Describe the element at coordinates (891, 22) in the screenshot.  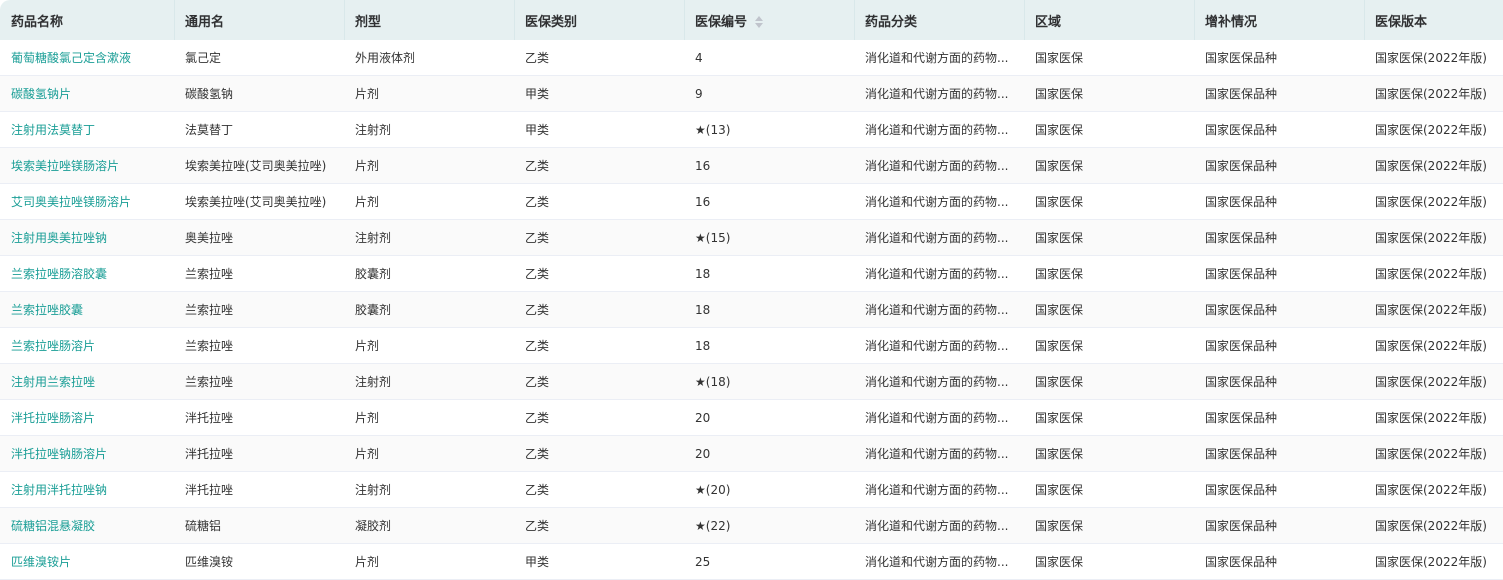
I see `header-label: 药品分类` at that location.